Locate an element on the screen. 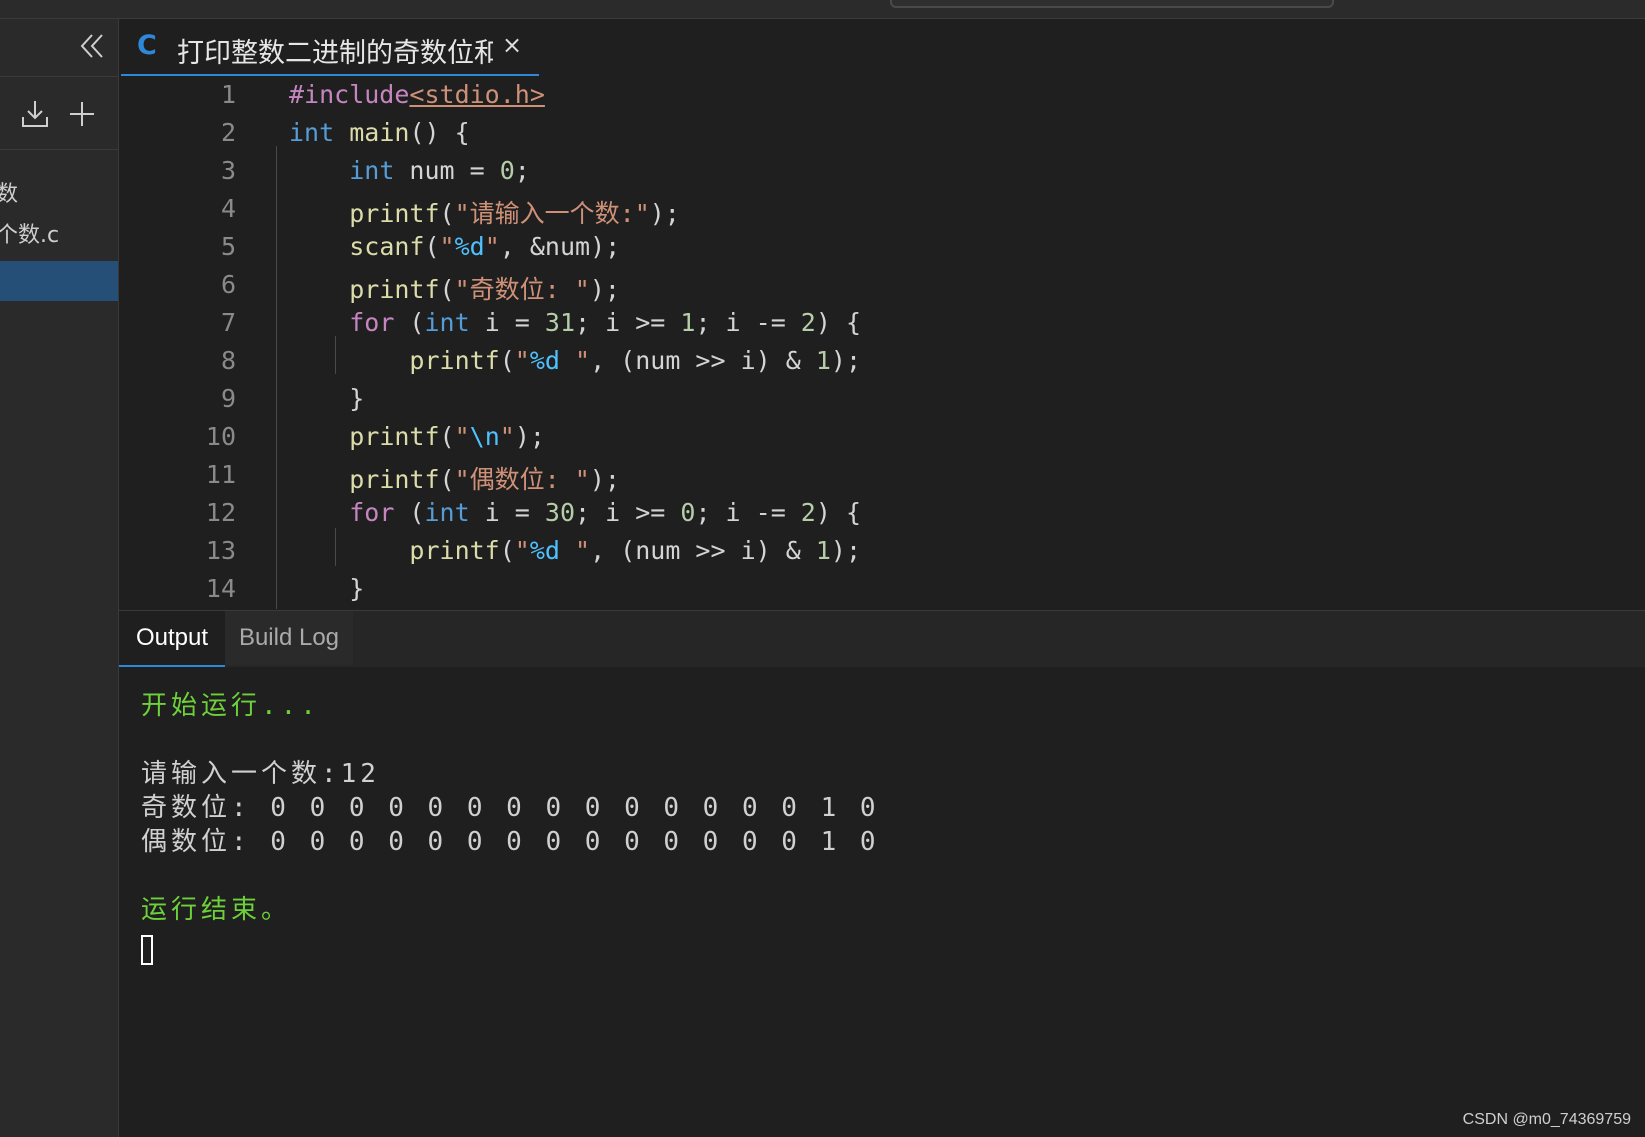  tab-output: Output is located at coordinates (172, 639).